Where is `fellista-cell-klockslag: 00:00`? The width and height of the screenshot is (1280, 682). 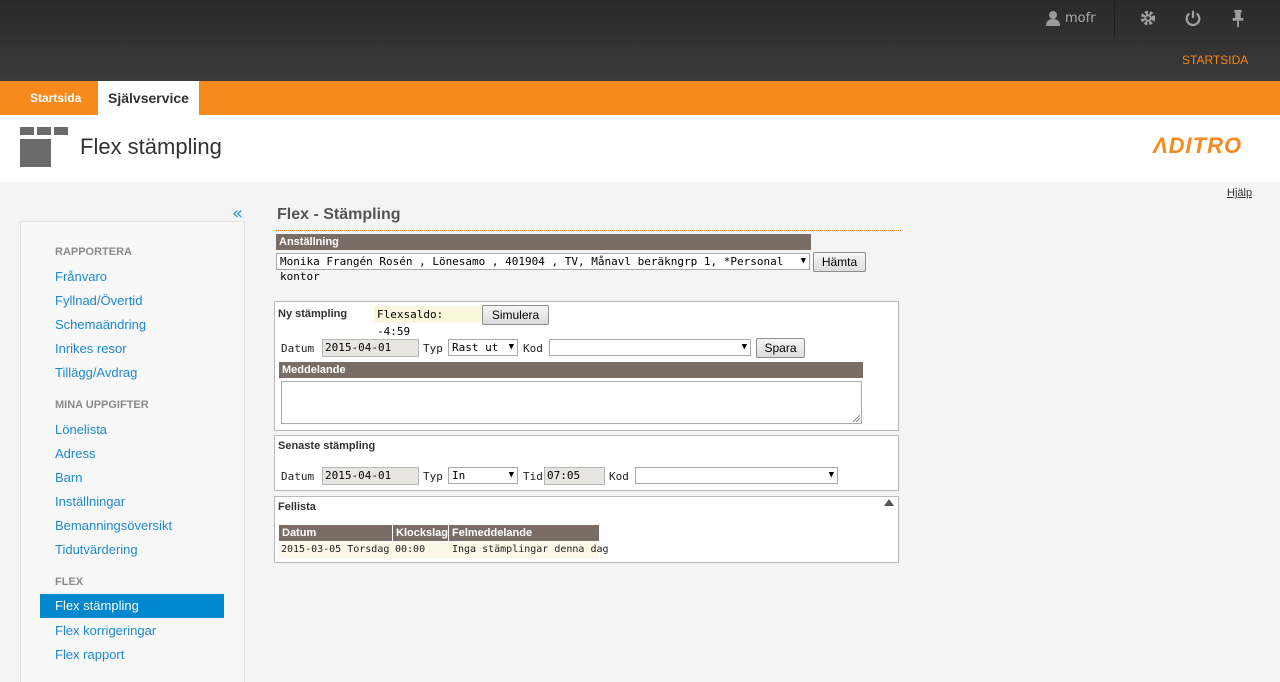 fellista-cell-klockslag: 00:00 is located at coordinates (410, 549).